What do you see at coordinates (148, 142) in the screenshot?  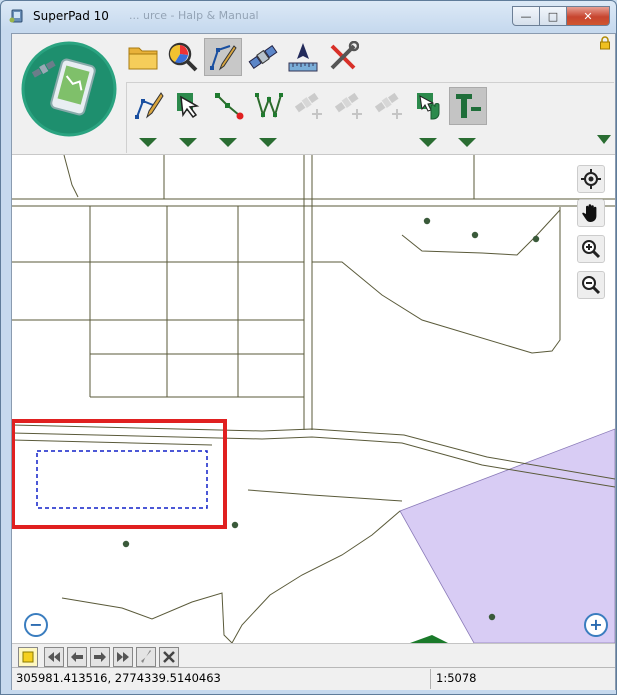 I see `draw-line-dropdown` at bounding box center [148, 142].